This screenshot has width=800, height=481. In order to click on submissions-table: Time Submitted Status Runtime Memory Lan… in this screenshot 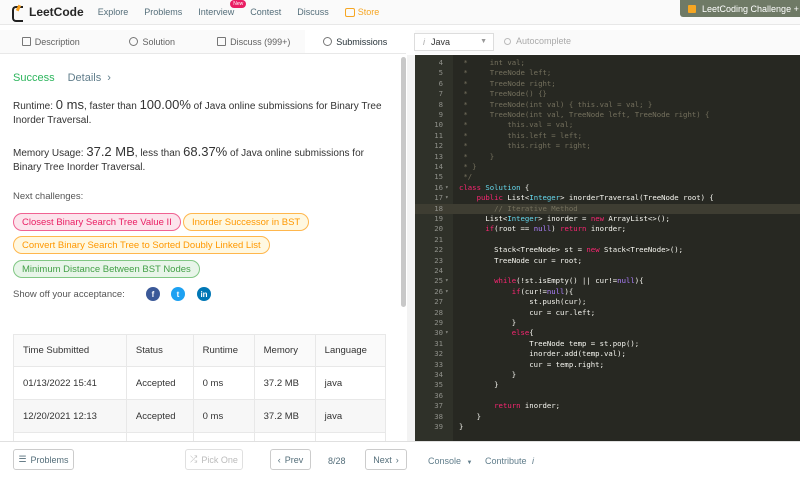, I will do `click(200, 387)`.